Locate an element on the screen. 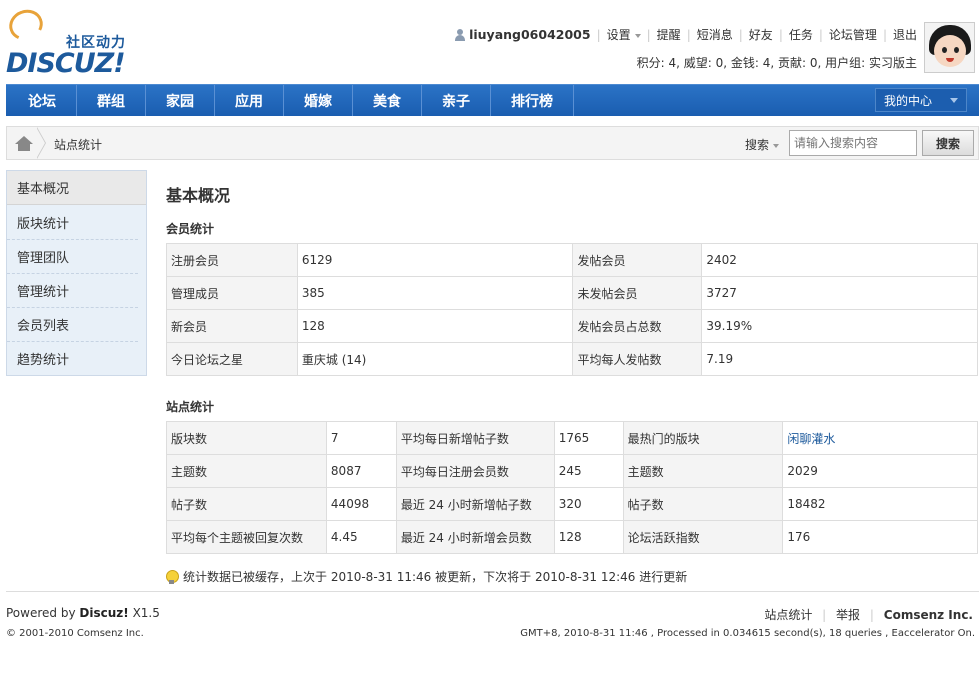  settings-link: 设置 is located at coordinates (624, 34).